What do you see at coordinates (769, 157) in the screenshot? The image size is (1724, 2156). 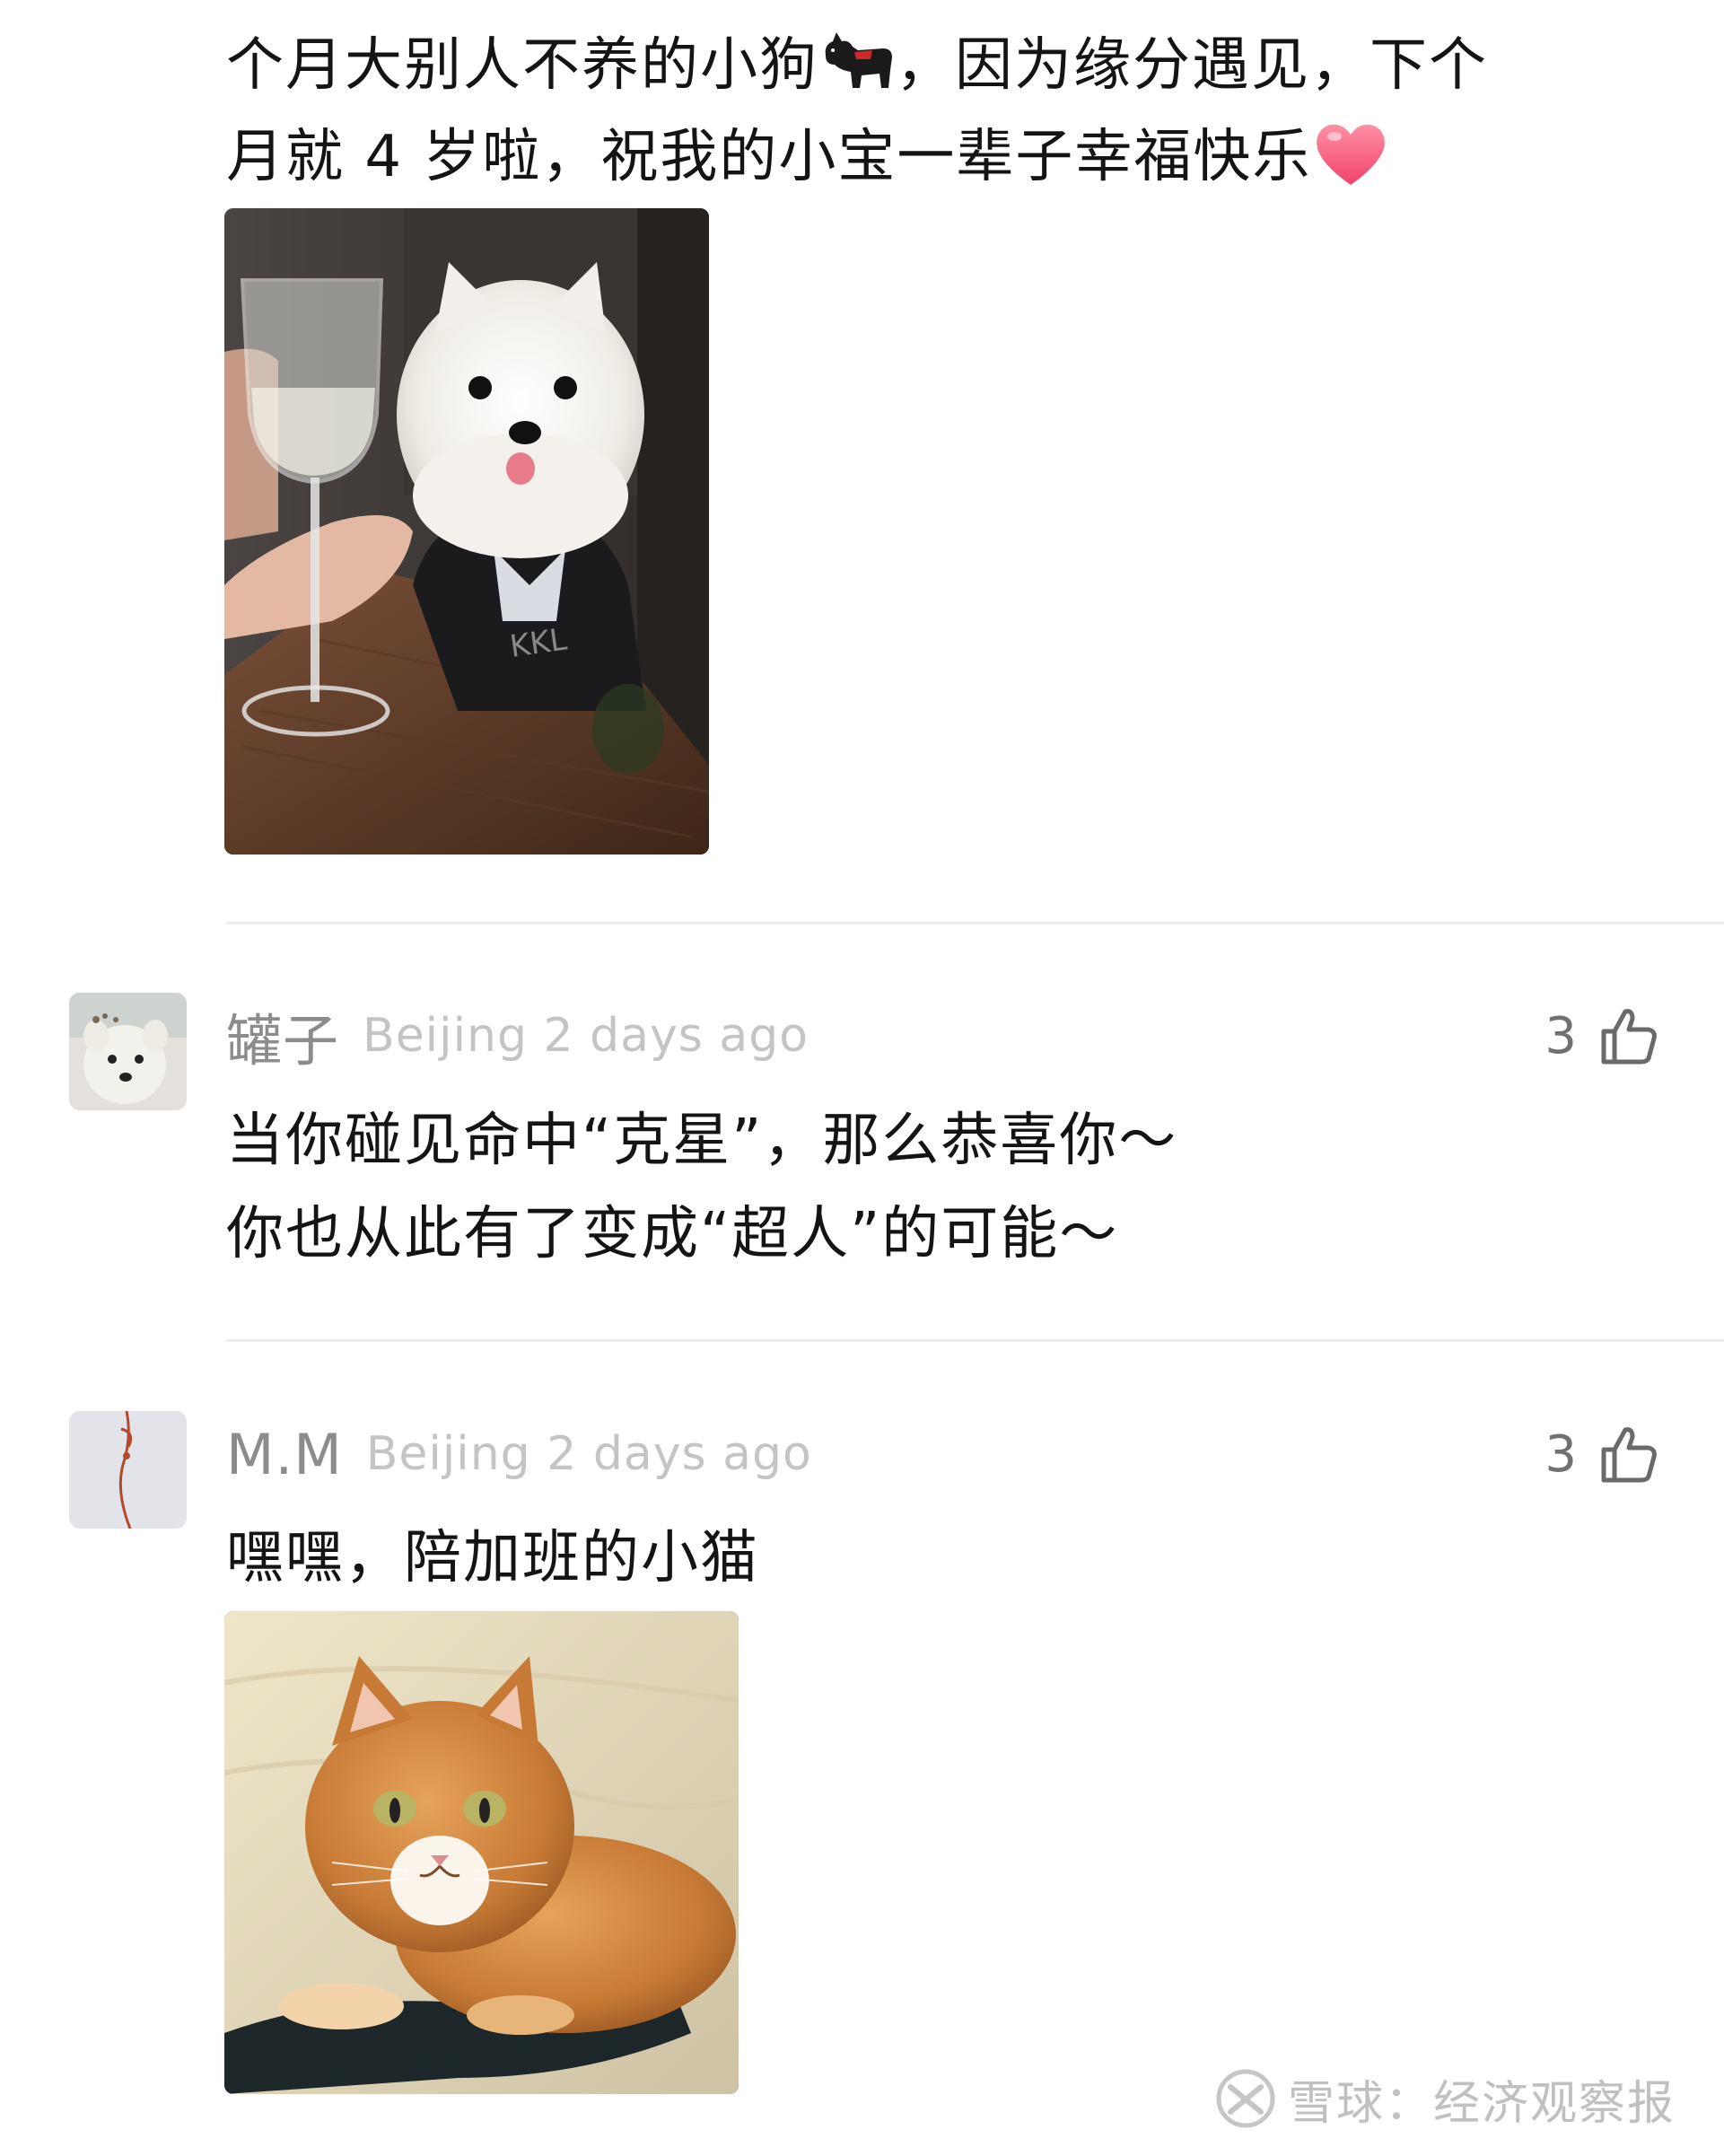 I see `post-text-segment: 月就 4 岁啦，祝我的小宝一辈子幸福快乐` at bounding box center [769, 157].